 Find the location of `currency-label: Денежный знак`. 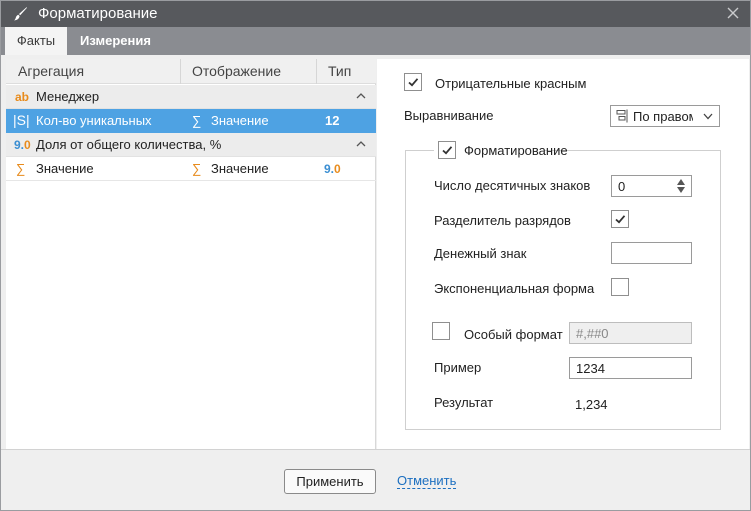

currency-label: Денежный знак is located at coordinates (480, 253).